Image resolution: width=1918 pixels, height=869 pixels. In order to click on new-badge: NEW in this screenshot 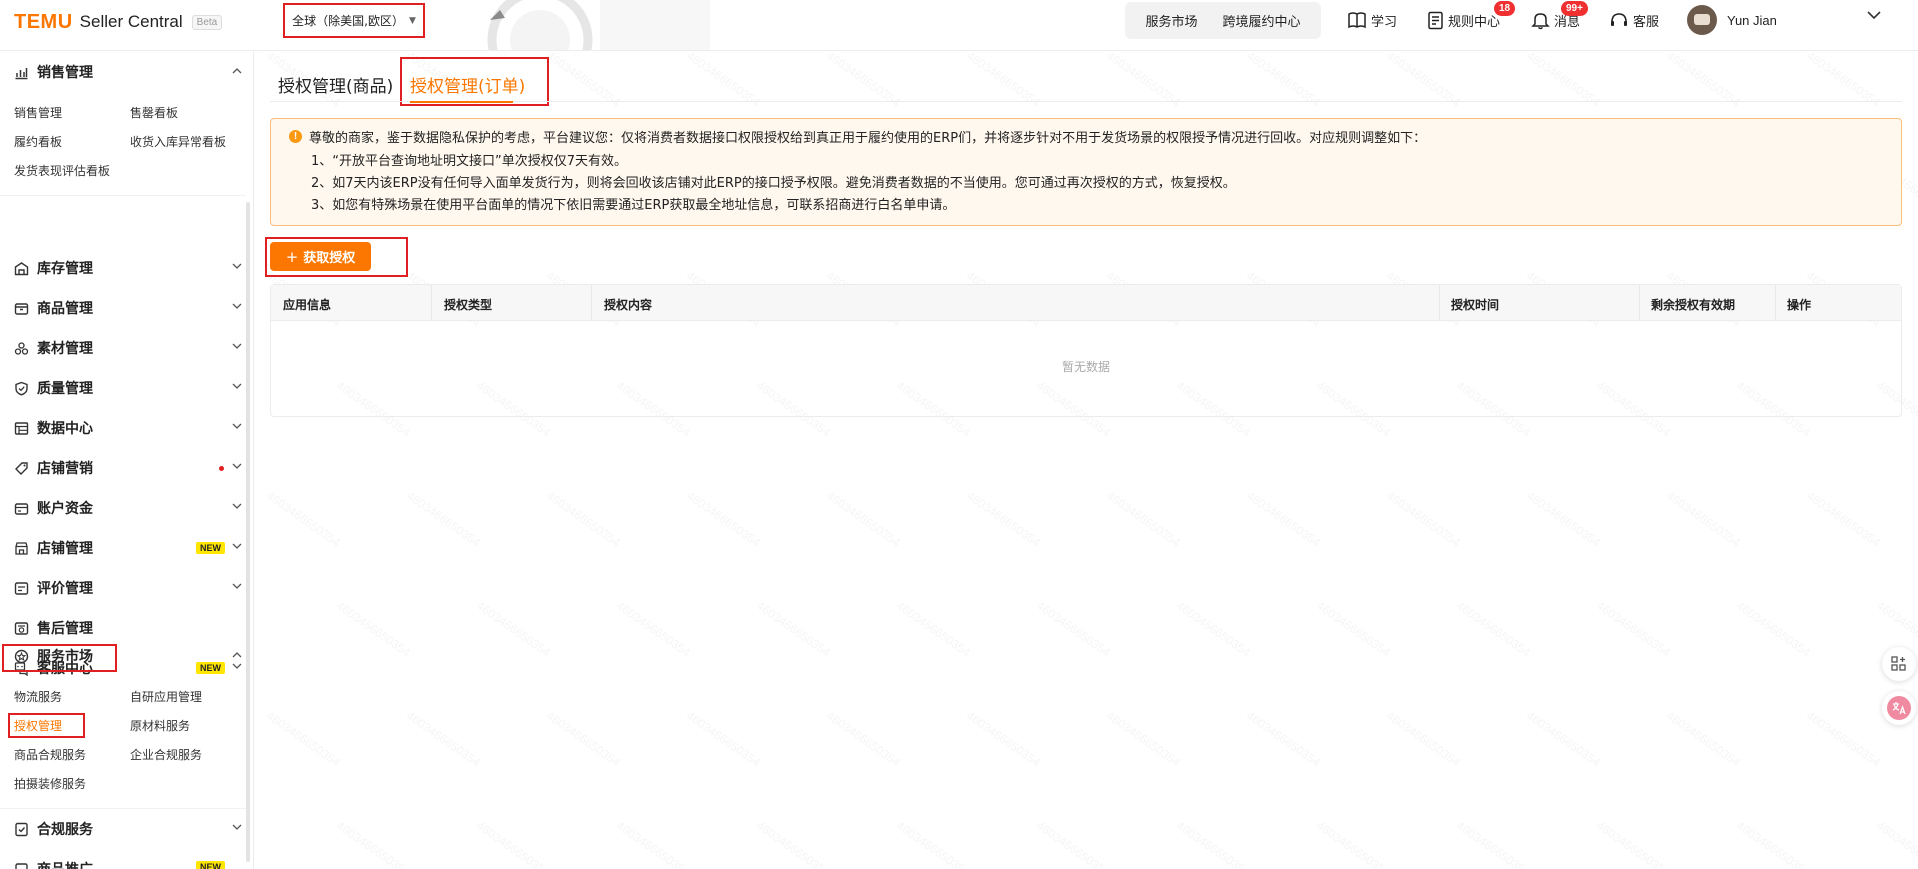, I will do `click(210, 548)`.